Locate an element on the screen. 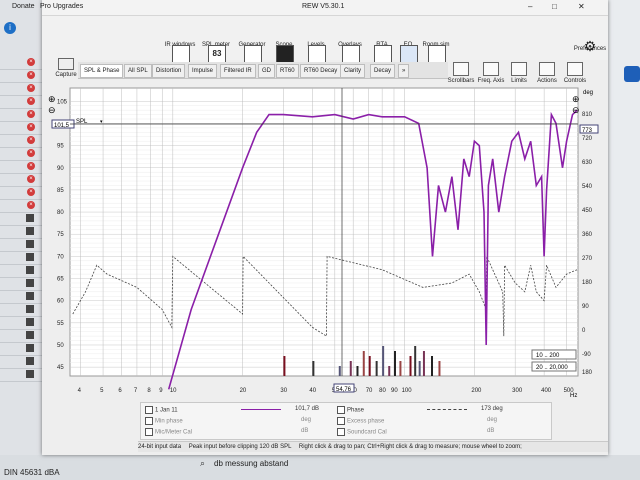 The height and width of the screenshot is (480, 640). ir-windows-button: IR windows is located at coordinates (180, 52).